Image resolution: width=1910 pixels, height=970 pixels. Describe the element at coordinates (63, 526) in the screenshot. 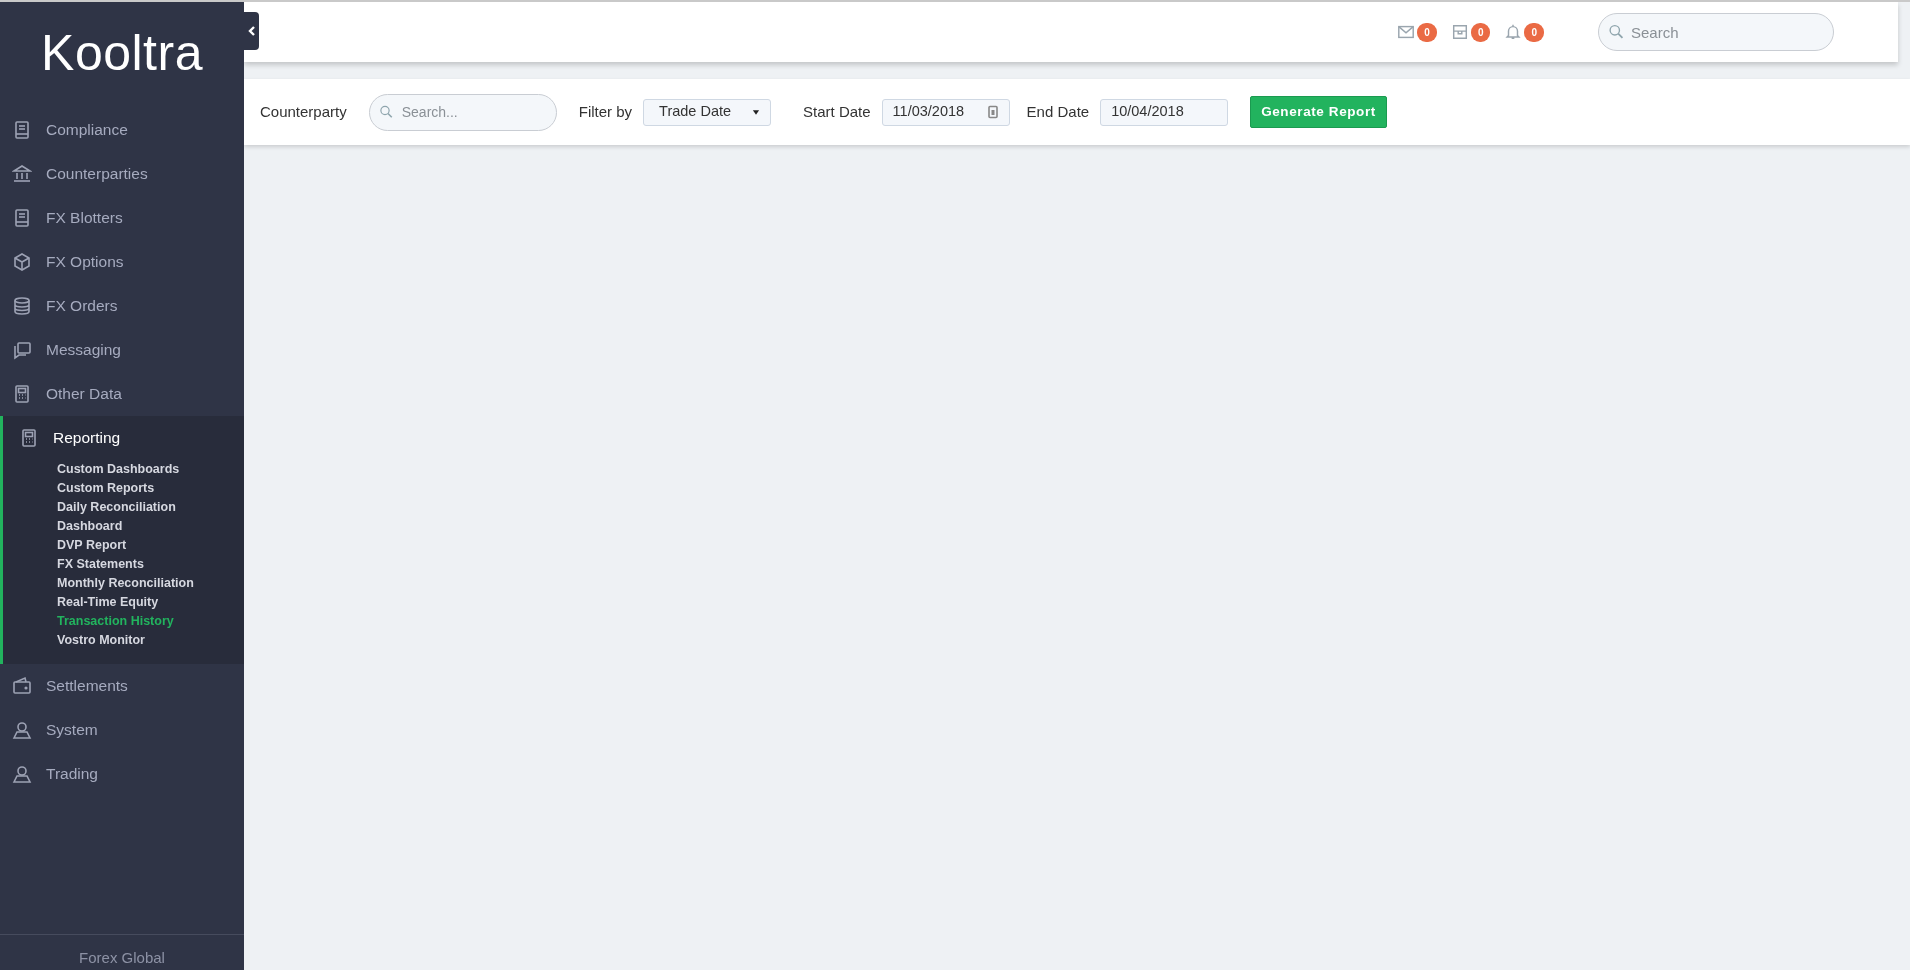

I see `submenu-item: Dashboard` at that location.